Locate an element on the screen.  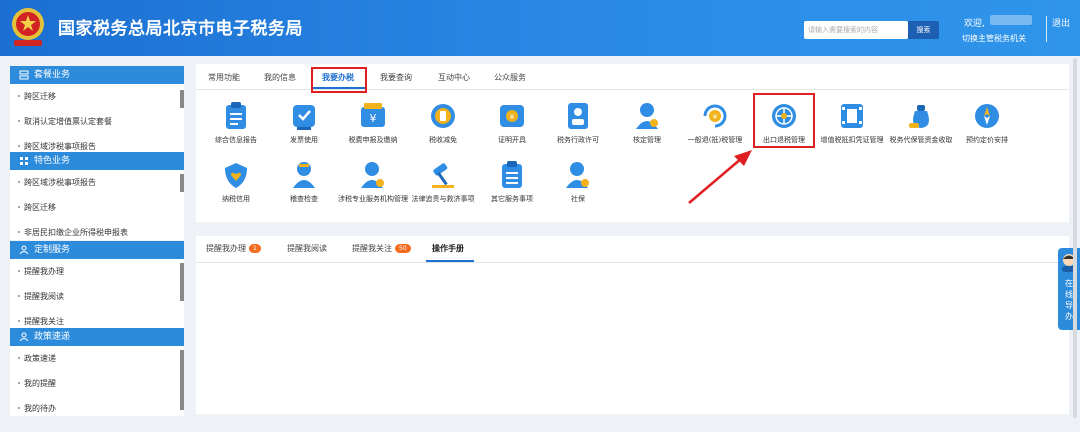
count-badge: 50 is located at coordinates (403, 248).